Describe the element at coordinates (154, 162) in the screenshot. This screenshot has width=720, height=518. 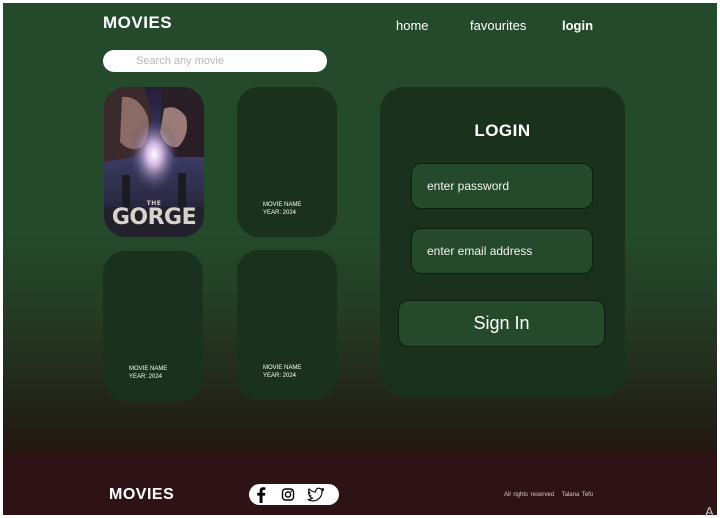
I see `movie-card: THE GORGE` at that location.